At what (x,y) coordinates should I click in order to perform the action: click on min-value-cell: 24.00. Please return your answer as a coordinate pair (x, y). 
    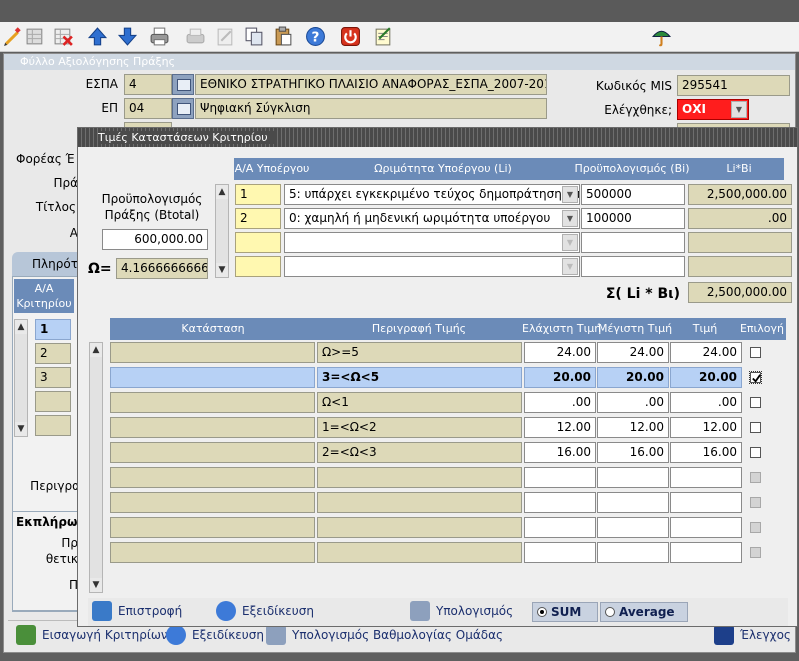
    Looking at the image, I should click on (560, 352).